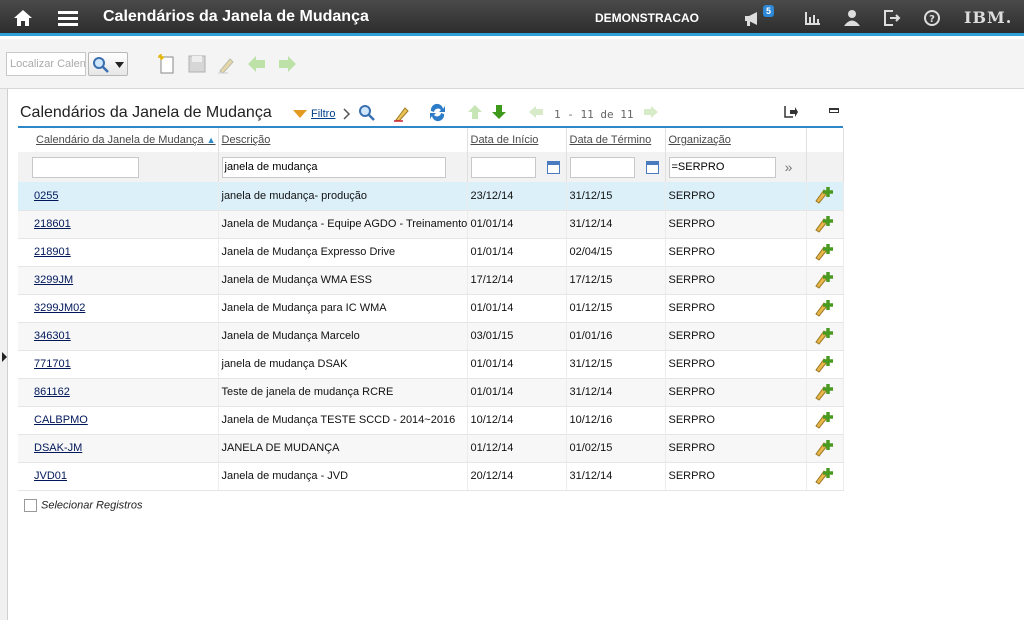  What do you see at coordinates (825, 140) in the screenshot?
I see `column-header-actions` at bounding box center [825, 140].